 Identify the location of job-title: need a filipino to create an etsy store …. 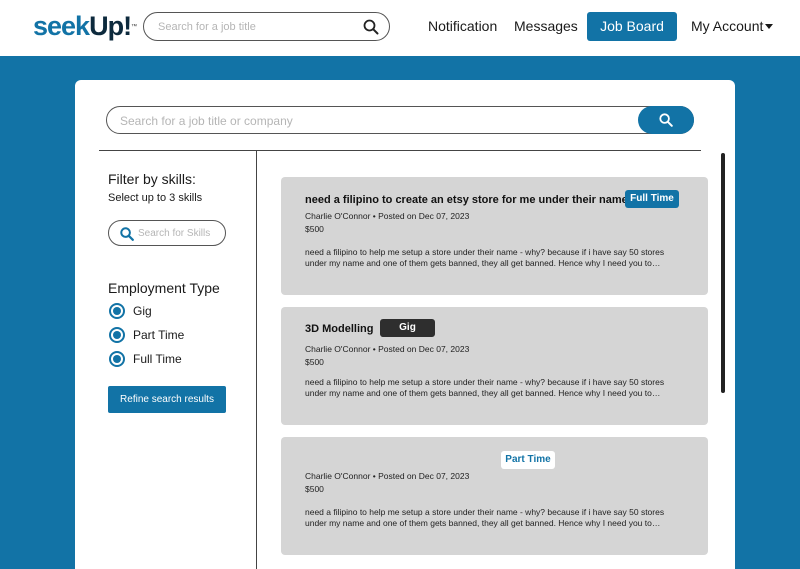
(466, 200).